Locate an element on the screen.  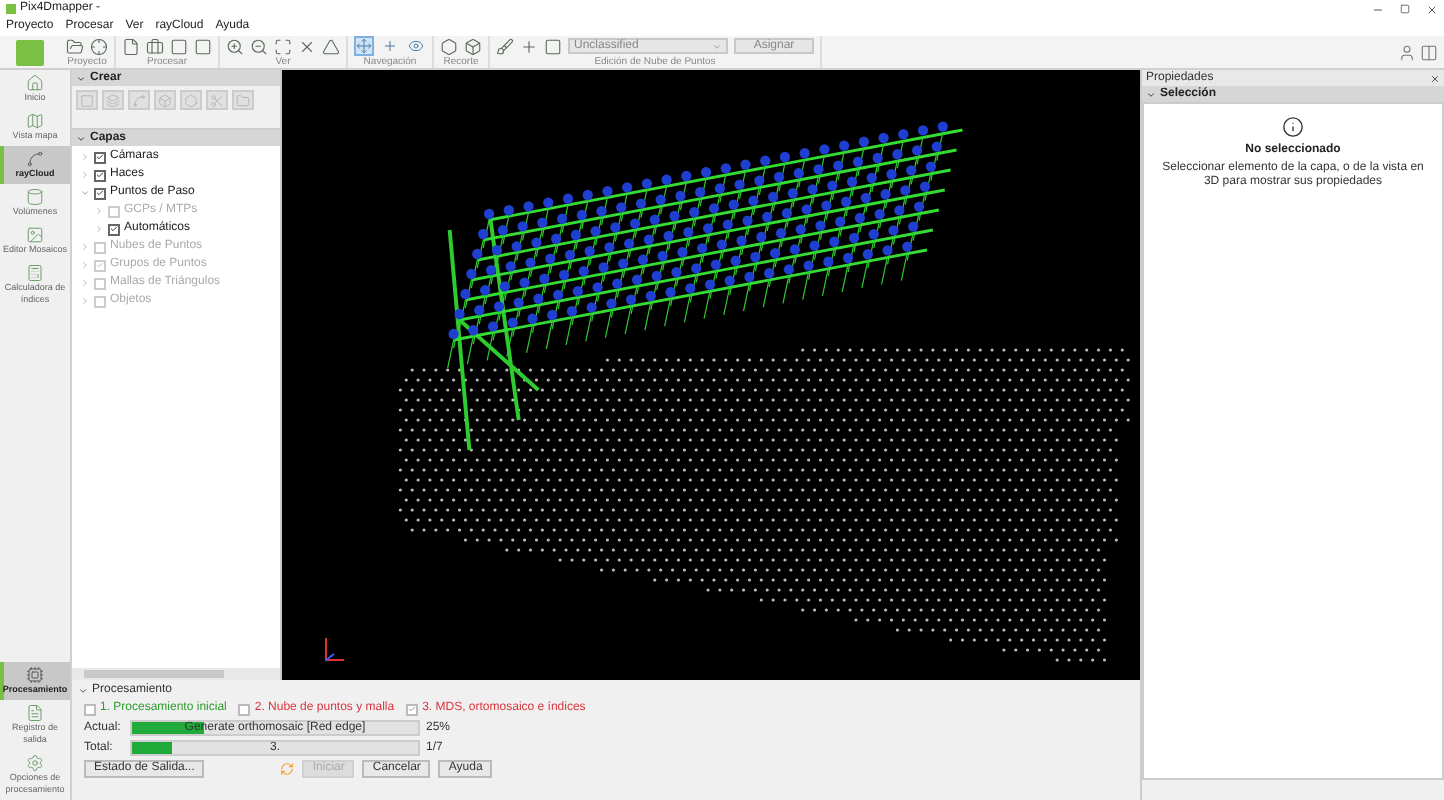
document-icon is located at coordinates (35, 713).